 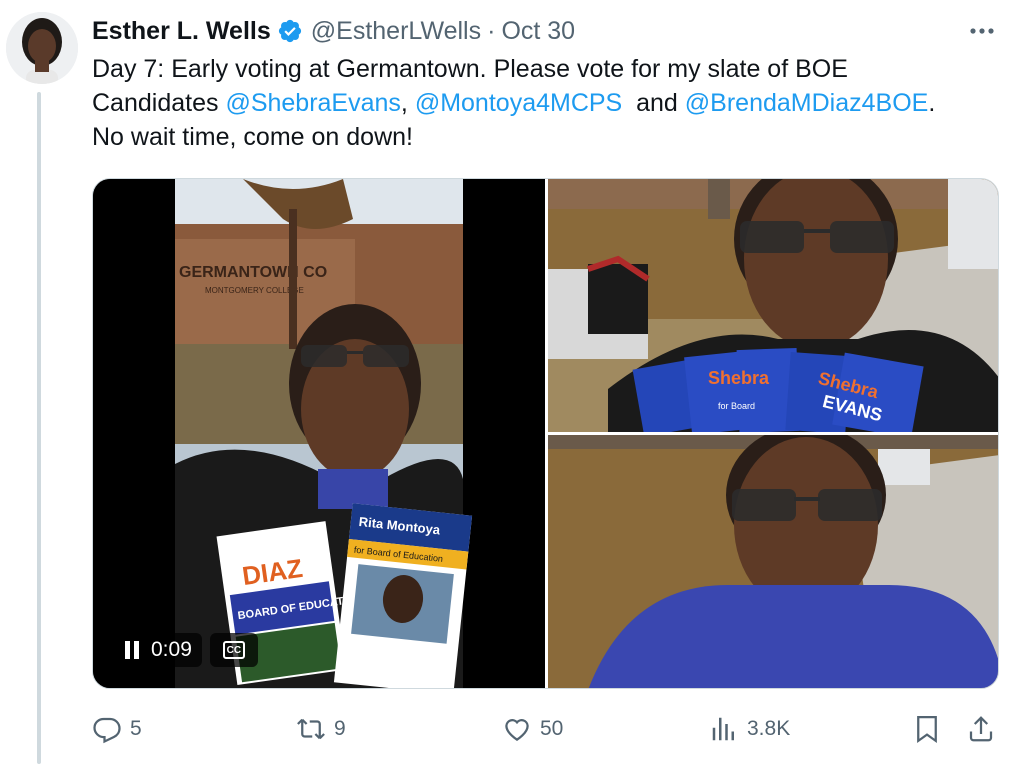 I want to click on like-button: 50, so click(x=532, y=729).